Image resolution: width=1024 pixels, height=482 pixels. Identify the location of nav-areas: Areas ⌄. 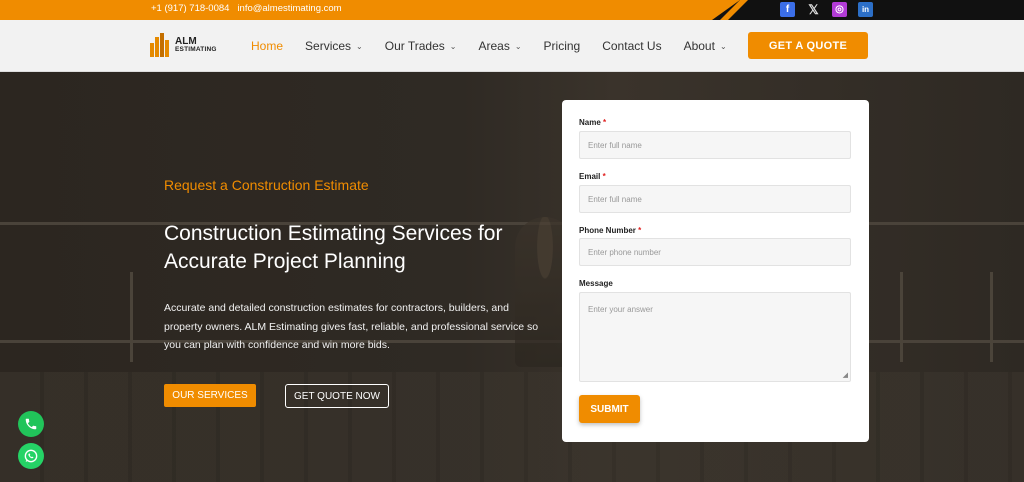
(499, 46).